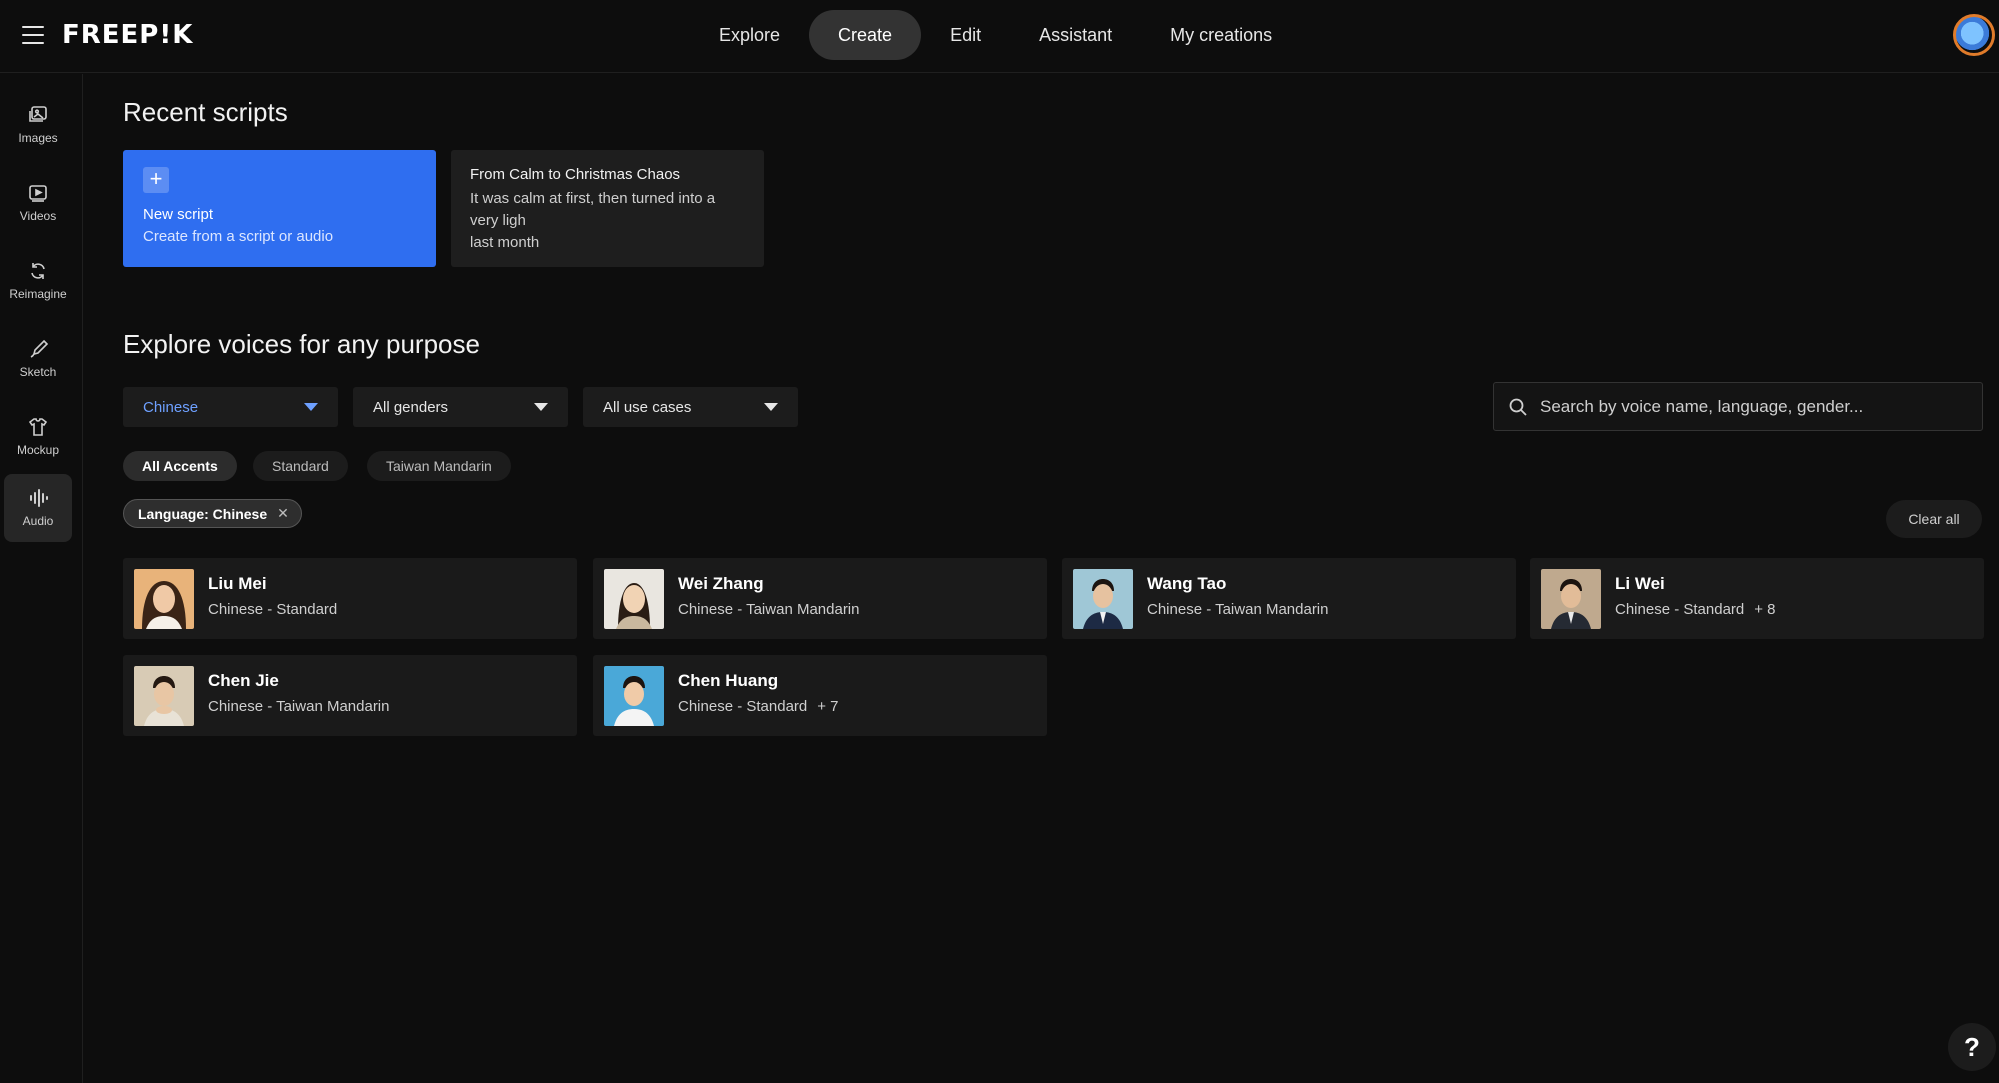  Describe the element at coordinates (273, 609) in the screenshot. I see `voice-description: Chinese - Standard` at that location.